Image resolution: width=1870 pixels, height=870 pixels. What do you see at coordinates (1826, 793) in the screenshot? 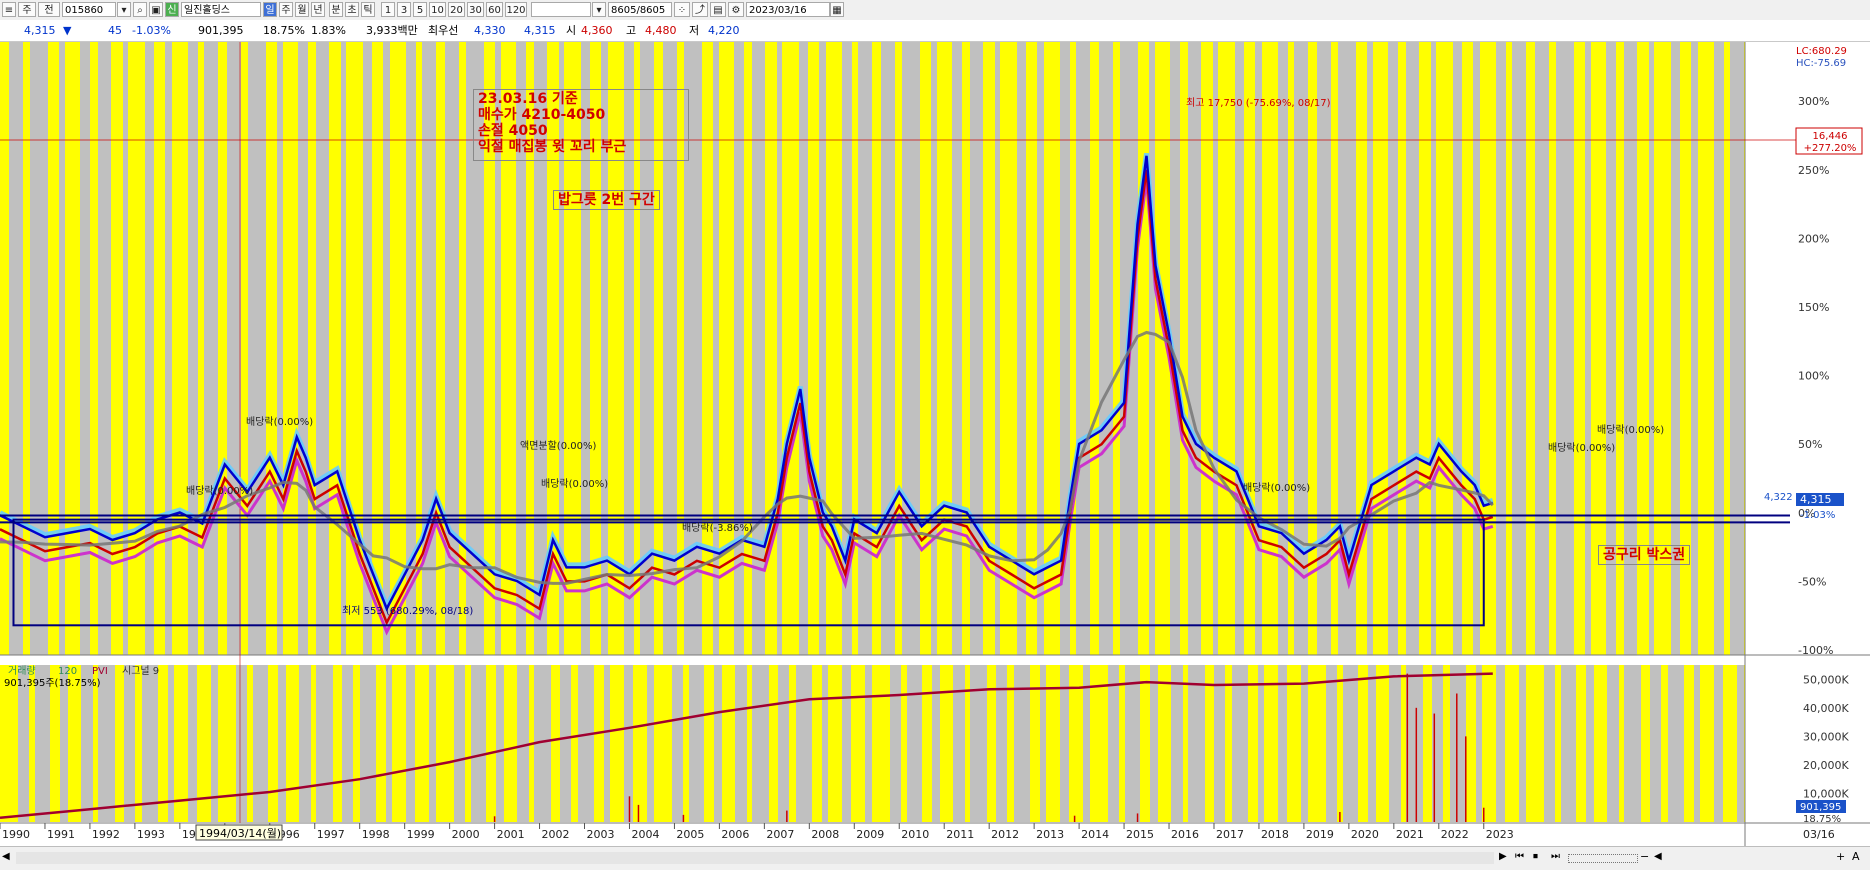
I see `volume-tick-label: 10,000K` at bounding box center [1826, 793].